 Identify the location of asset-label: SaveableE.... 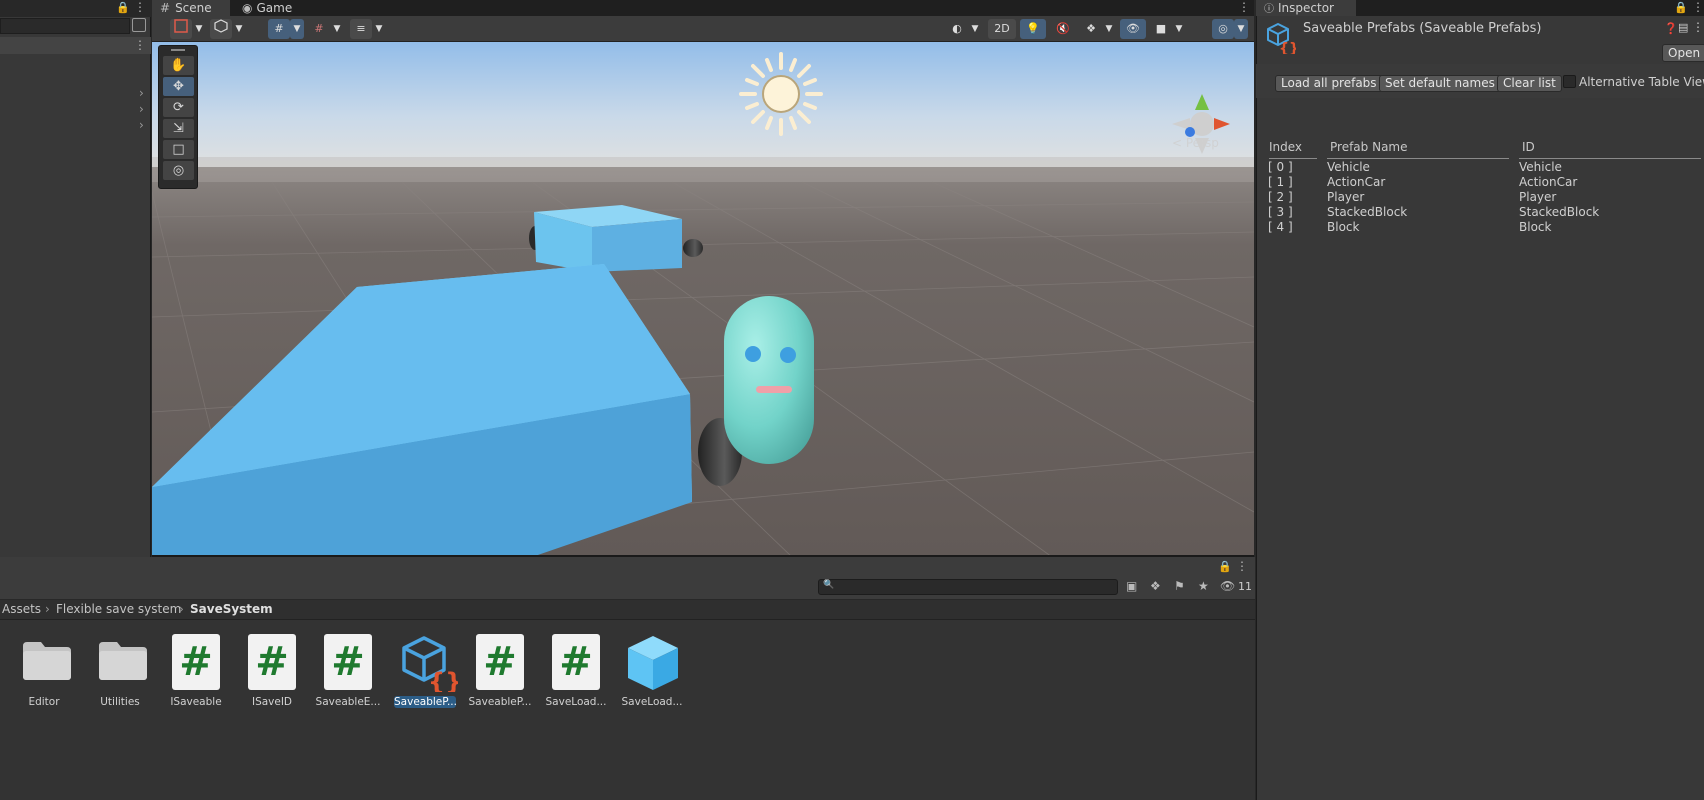
(348, 702).